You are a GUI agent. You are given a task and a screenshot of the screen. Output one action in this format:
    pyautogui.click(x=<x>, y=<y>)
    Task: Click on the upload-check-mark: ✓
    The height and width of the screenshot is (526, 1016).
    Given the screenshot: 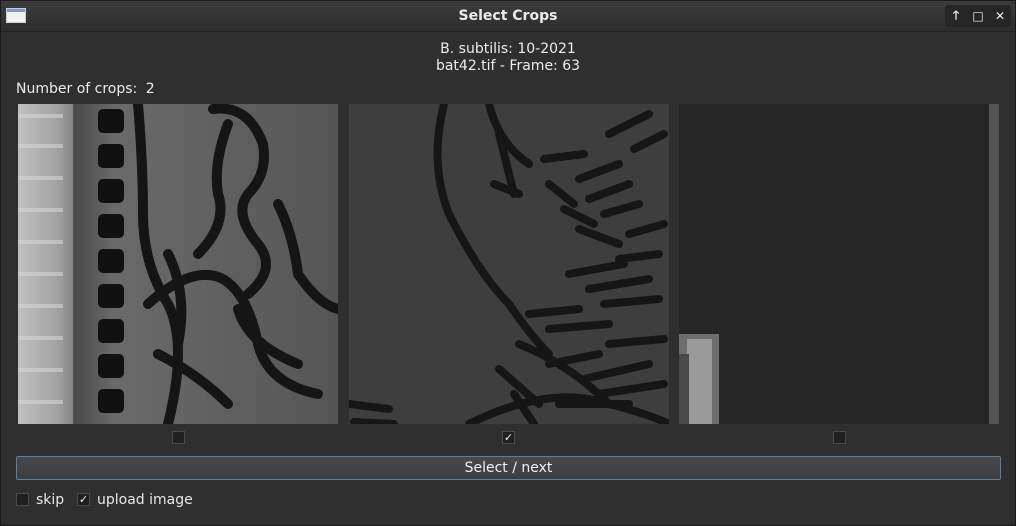 What is the action you would take?
    pyautogui.click(x=83, y=499)
    